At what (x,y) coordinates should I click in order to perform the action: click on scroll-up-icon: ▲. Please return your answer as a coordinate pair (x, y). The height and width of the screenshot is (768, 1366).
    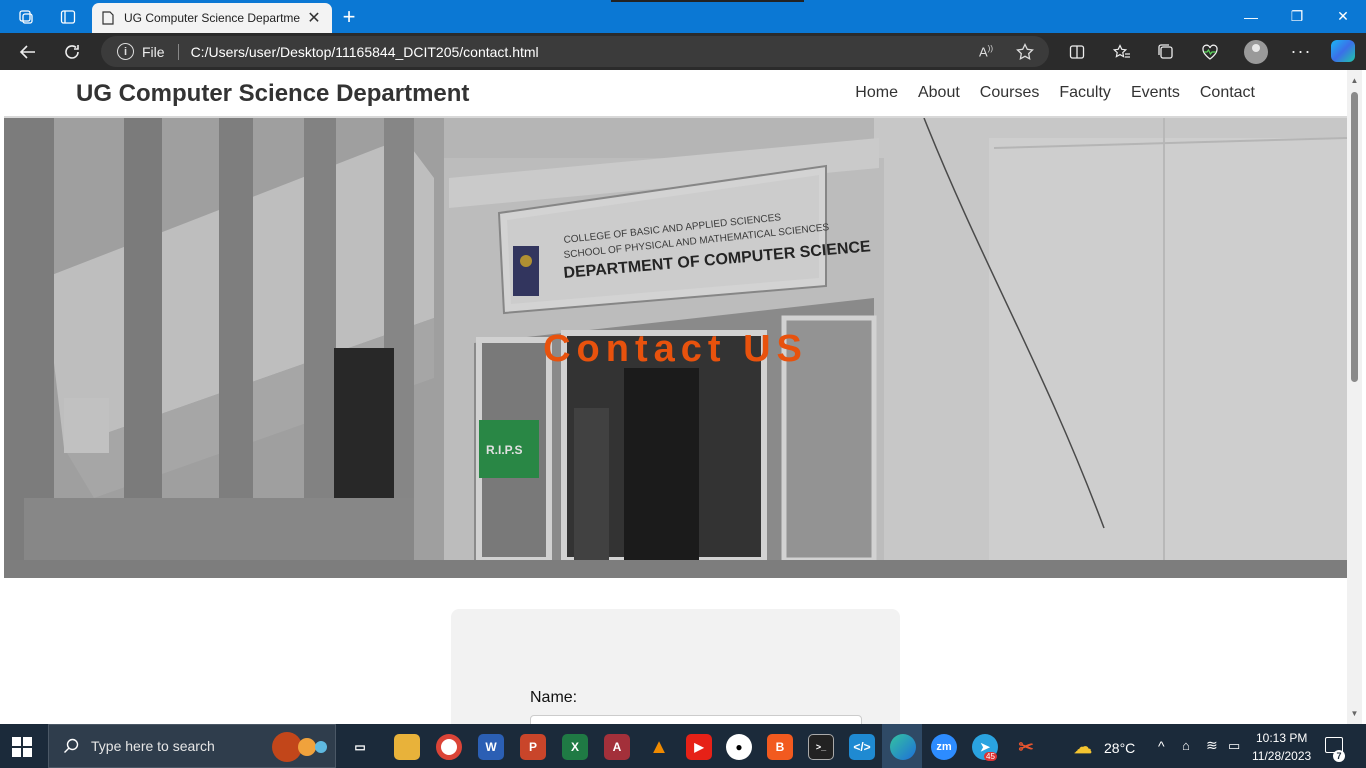
    Looking at the image, I should click on (1354, 80).